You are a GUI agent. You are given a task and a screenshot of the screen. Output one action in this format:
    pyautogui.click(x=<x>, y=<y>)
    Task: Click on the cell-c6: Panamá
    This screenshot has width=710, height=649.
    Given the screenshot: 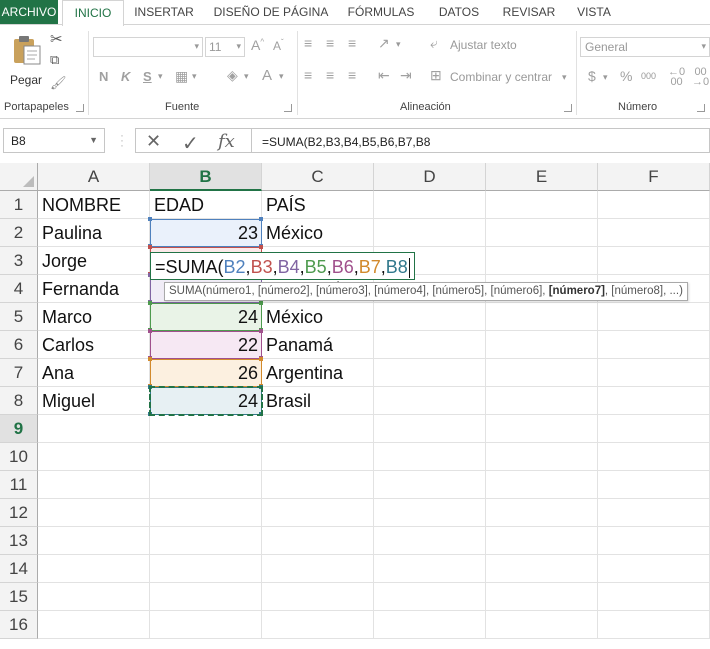 What is the action you would take?
    pyautogui.click(x=318, y=345)
    